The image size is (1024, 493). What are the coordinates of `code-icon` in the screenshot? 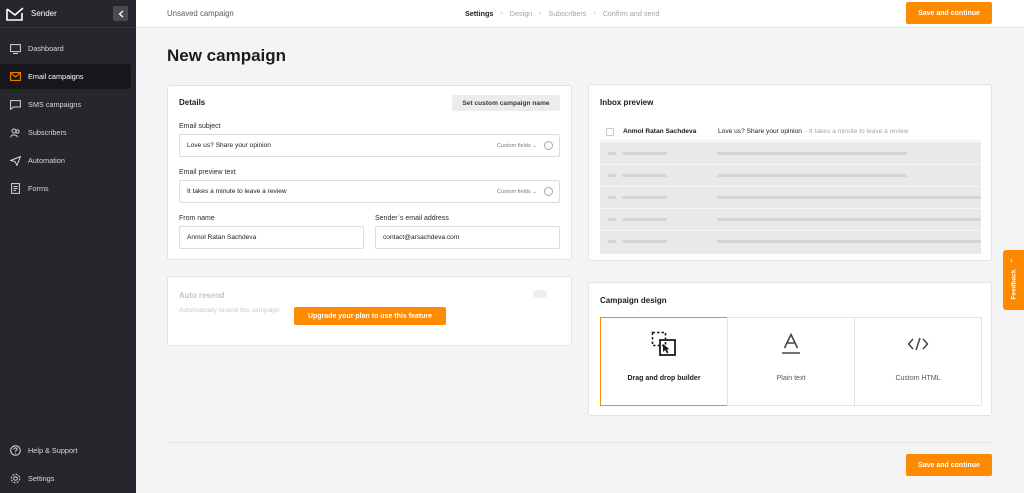 It's located at (918, 344).